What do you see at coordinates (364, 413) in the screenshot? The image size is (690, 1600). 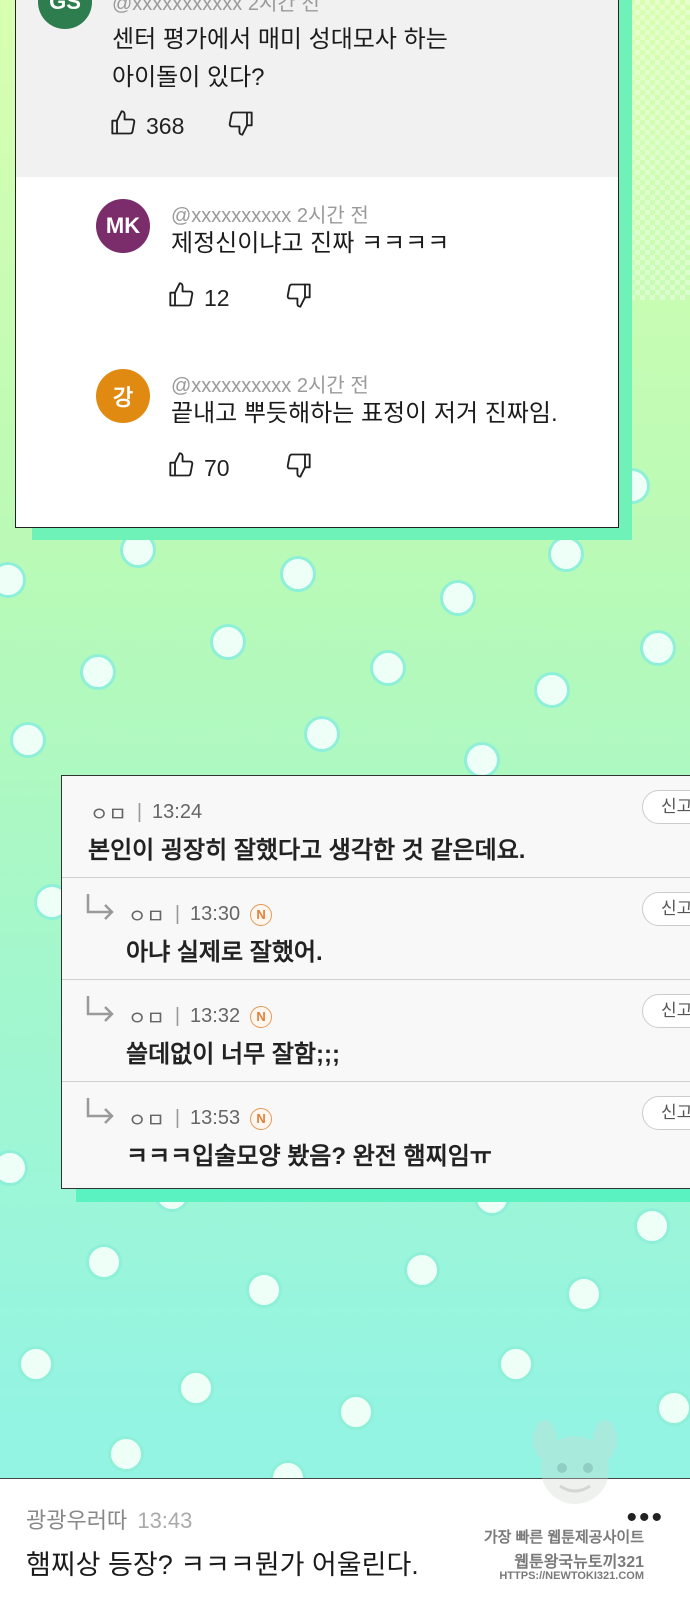 I see `comment-text: 끝내고 뿌듯해하는 표정이 저거 진짜임.` at bounding box center [364, 413].